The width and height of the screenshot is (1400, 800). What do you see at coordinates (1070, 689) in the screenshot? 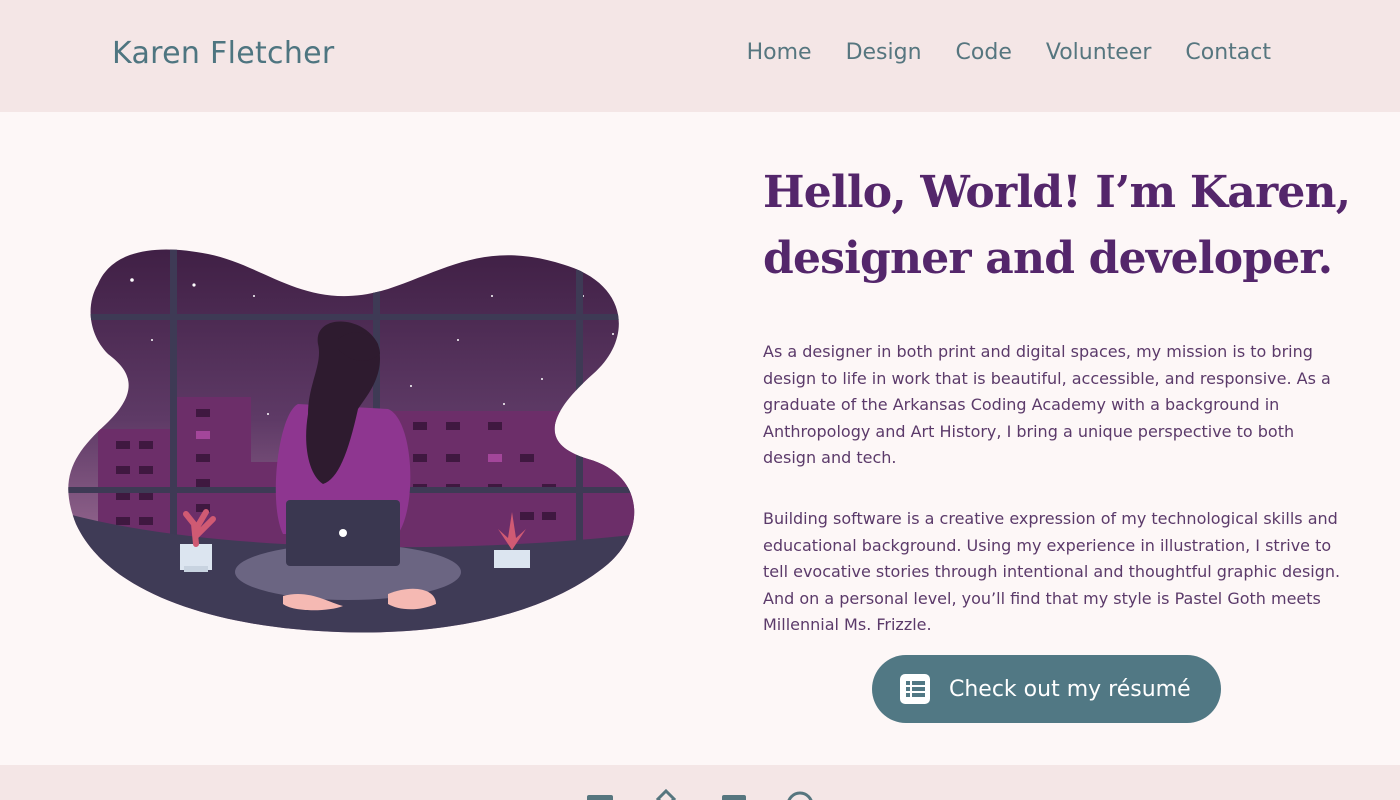
I see `resume-button-label: Check out my résumé` at bounding box center [1070, 689].